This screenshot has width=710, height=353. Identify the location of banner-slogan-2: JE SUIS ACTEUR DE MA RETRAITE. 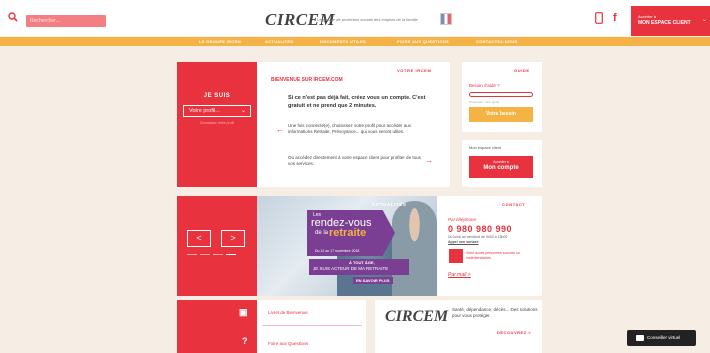
(351, 268).